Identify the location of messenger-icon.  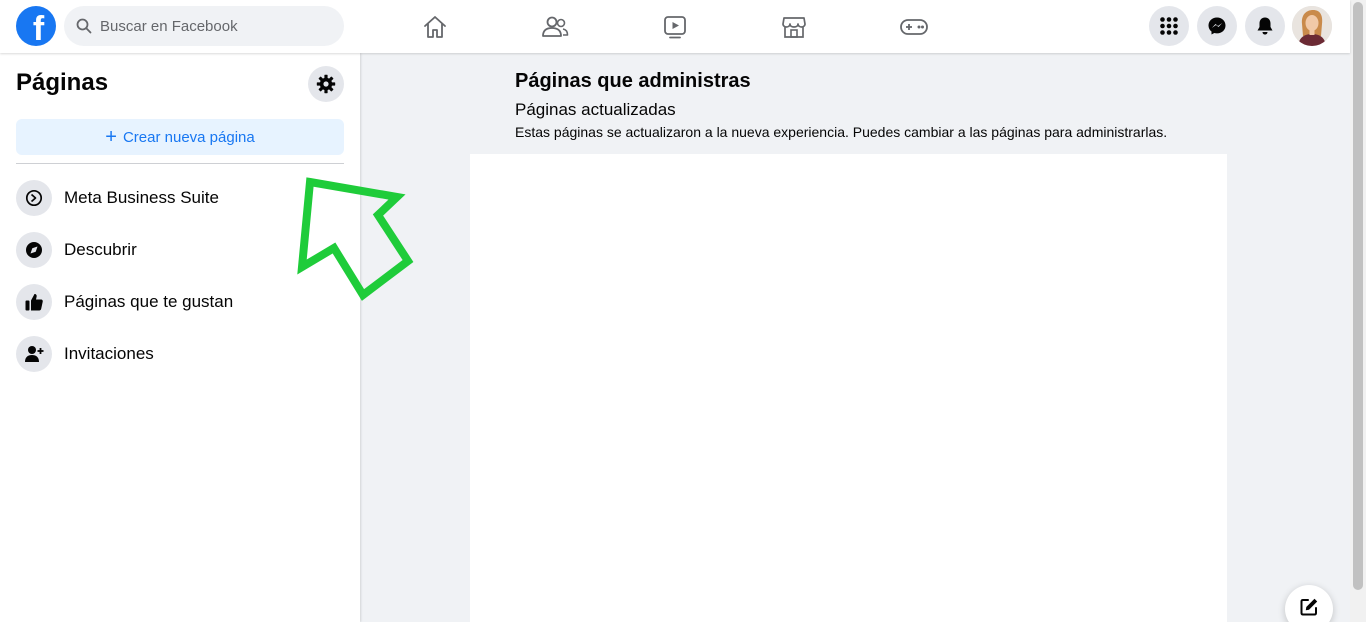
(1217, 26).